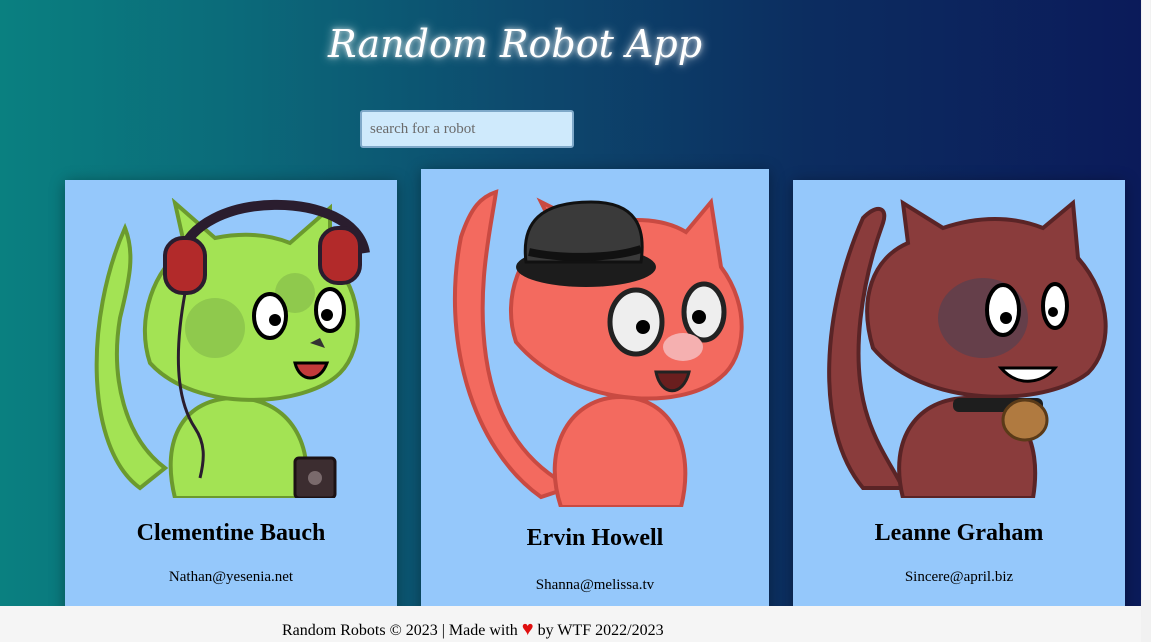  Describe the element at coordinates (231, 533) in the screenshot. I see `robot-name: Clementine Bauch` at that location.